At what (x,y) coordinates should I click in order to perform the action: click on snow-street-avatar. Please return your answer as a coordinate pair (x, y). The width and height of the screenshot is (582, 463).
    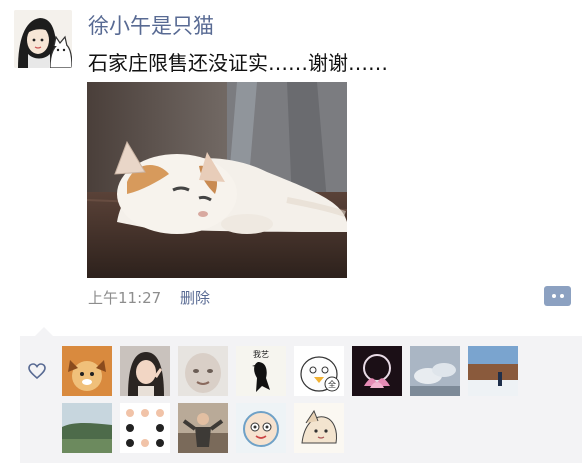
    Looking at the image, I should click on (493, 371).